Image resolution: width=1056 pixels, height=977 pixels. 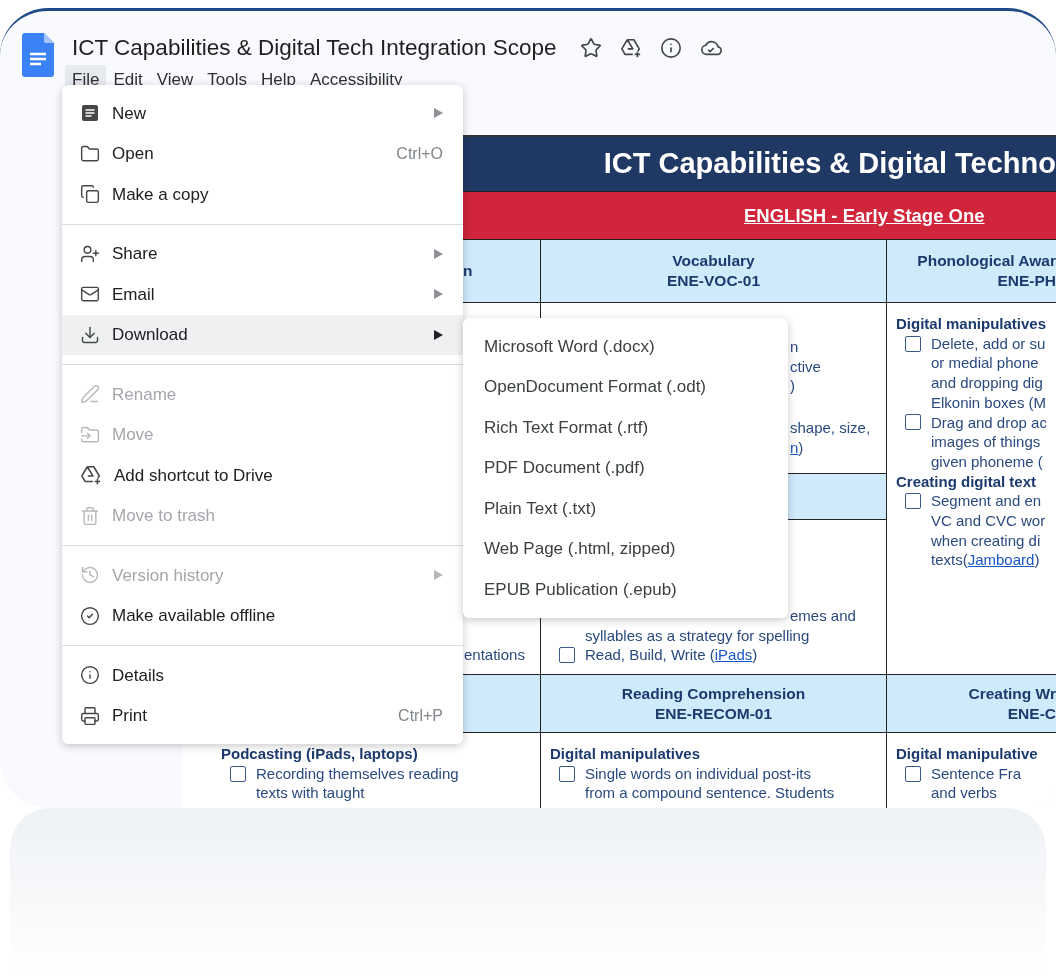 I want to click on column-heading: Phonological Awar, so click(x=986, y=261).